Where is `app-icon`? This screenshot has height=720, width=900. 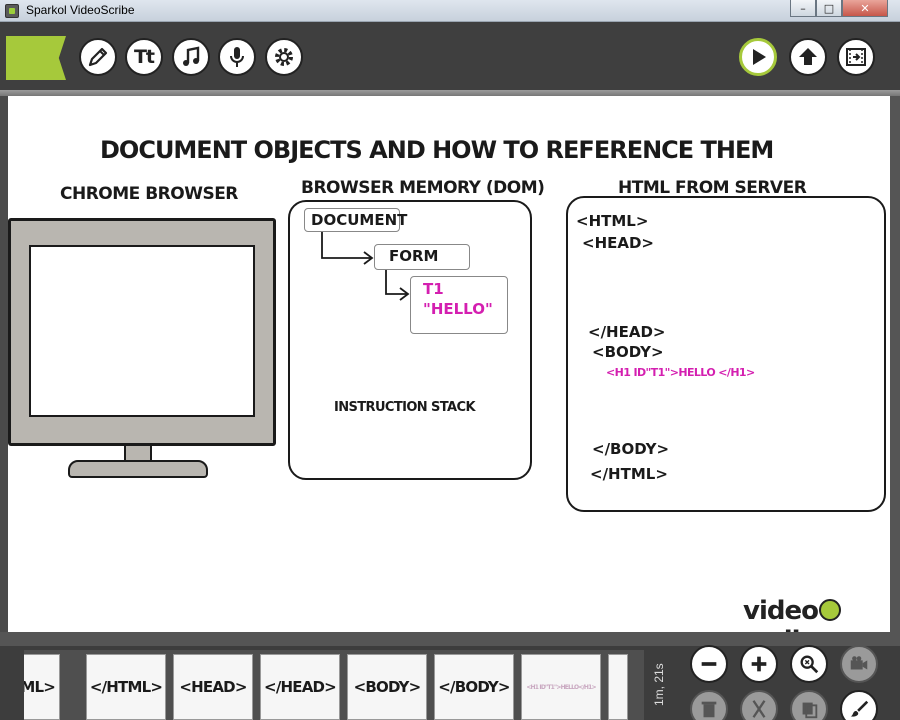
app-icon is located at coordinates (12, 11).